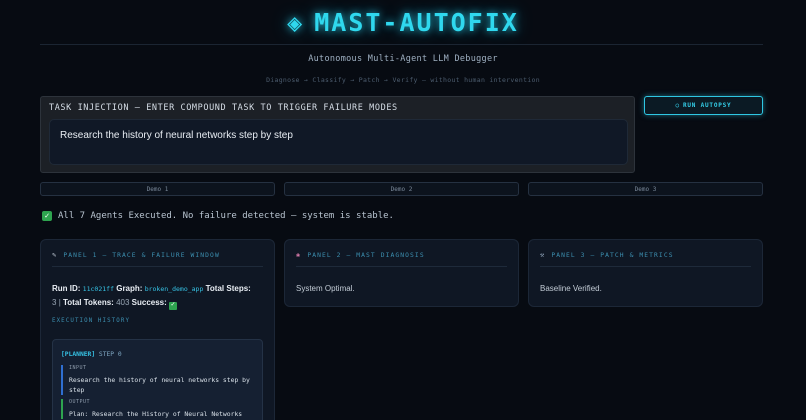 This screenshot has height=420, width=806. I want to click on total-steps-value: 3, so click(54, 302).